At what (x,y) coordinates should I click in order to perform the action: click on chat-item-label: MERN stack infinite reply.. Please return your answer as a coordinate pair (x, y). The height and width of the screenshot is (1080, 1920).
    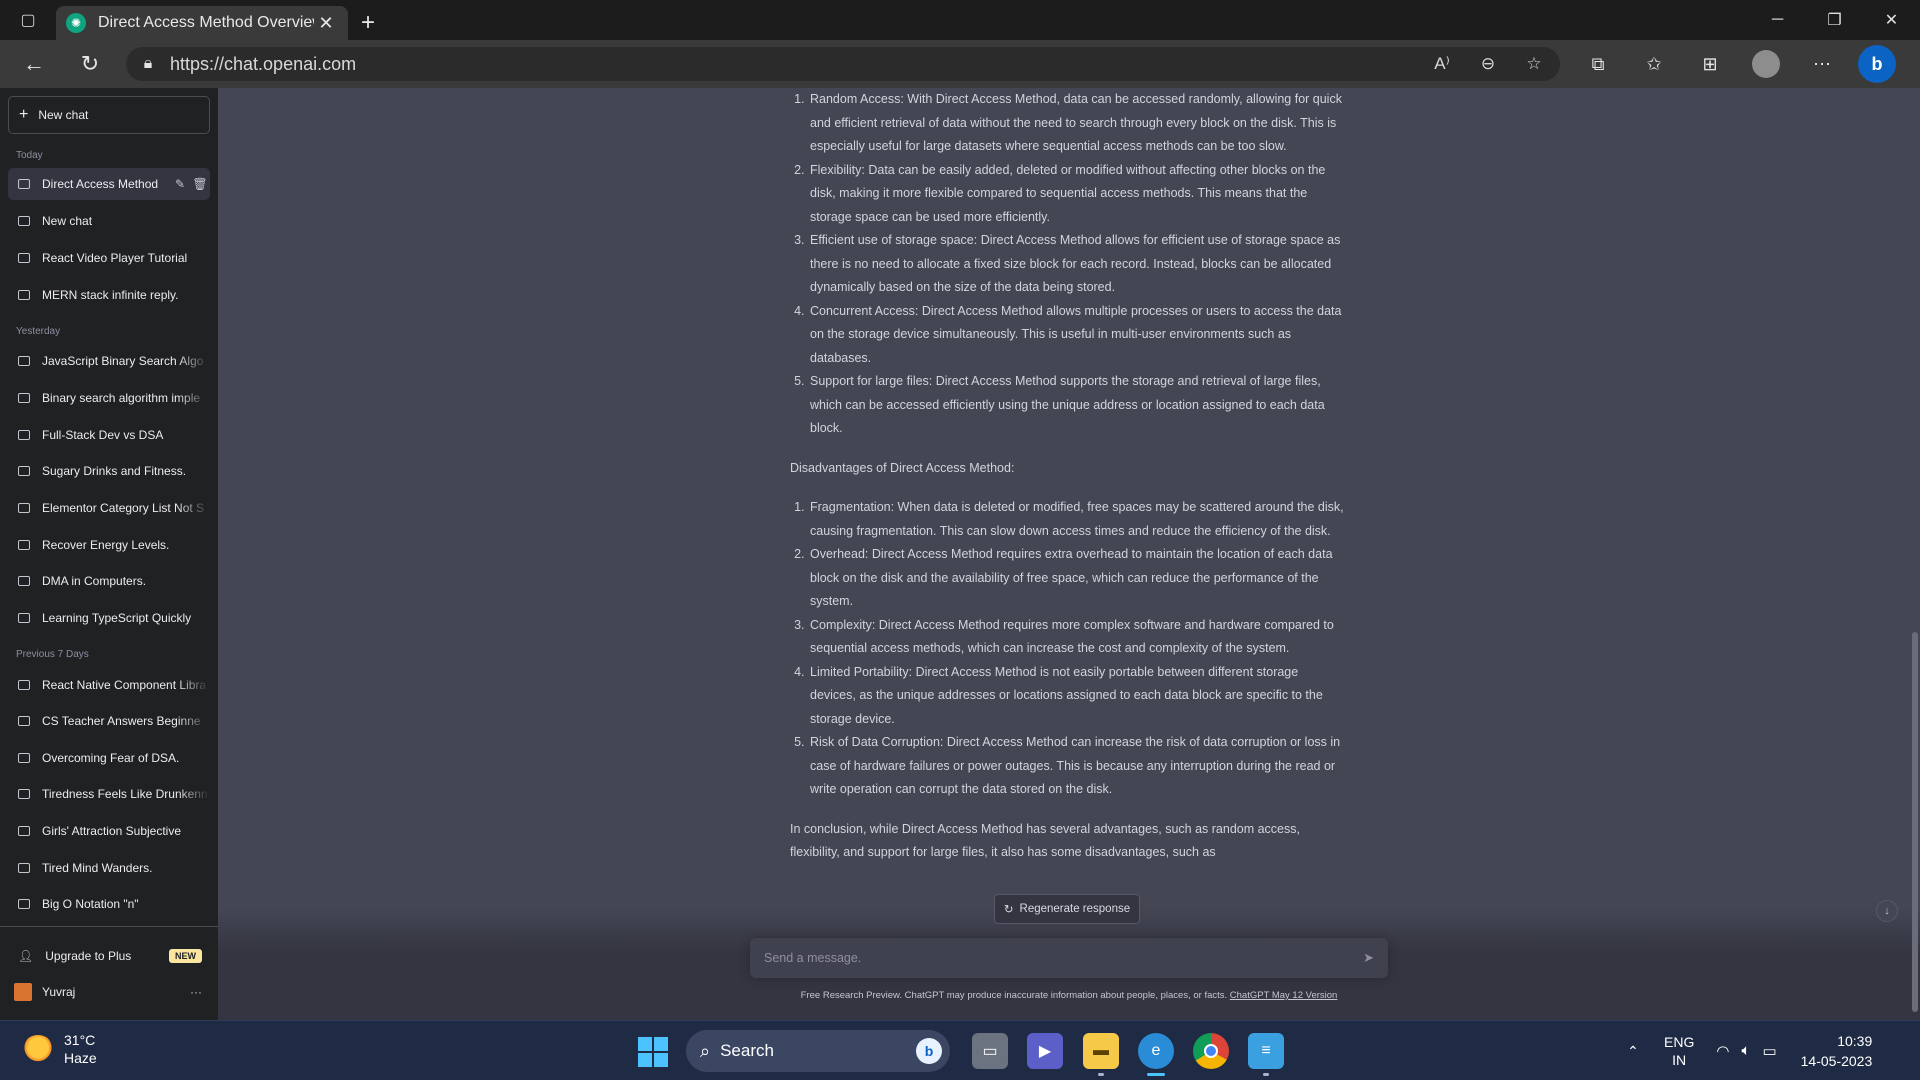
    Looking at the image, I should click on (110, 295).